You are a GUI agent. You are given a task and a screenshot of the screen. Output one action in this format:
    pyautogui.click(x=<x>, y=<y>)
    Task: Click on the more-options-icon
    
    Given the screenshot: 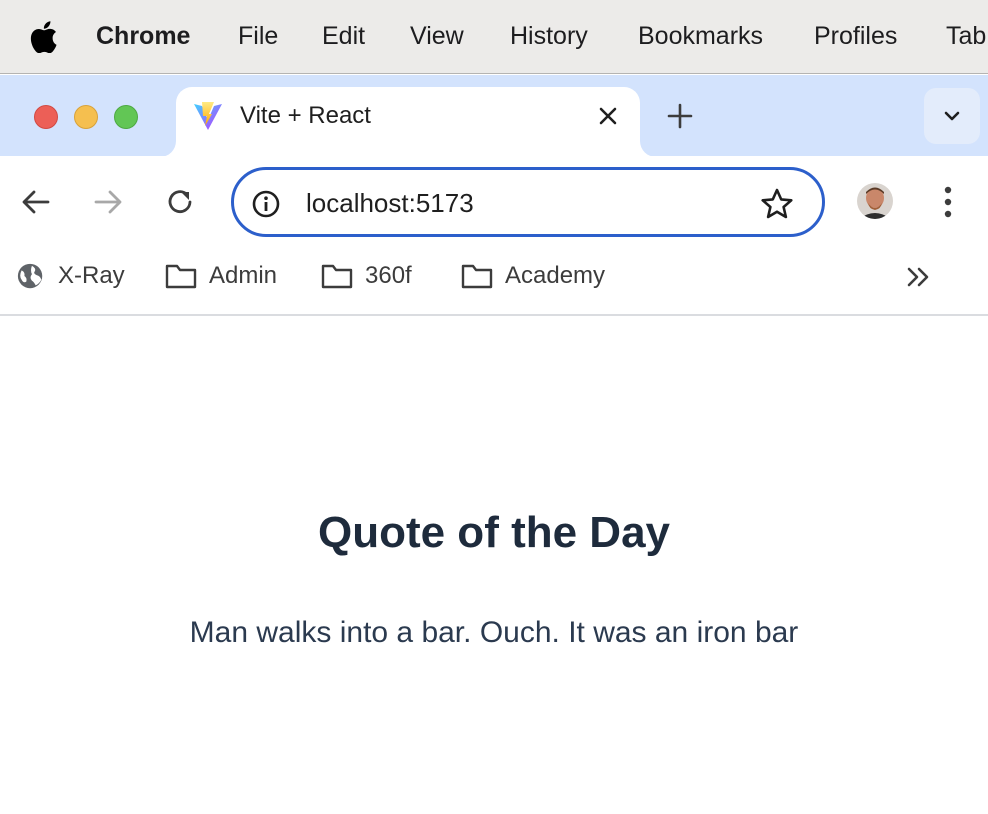 What is the action you would take?
    pyautogui.click(x=948, y=202)
    